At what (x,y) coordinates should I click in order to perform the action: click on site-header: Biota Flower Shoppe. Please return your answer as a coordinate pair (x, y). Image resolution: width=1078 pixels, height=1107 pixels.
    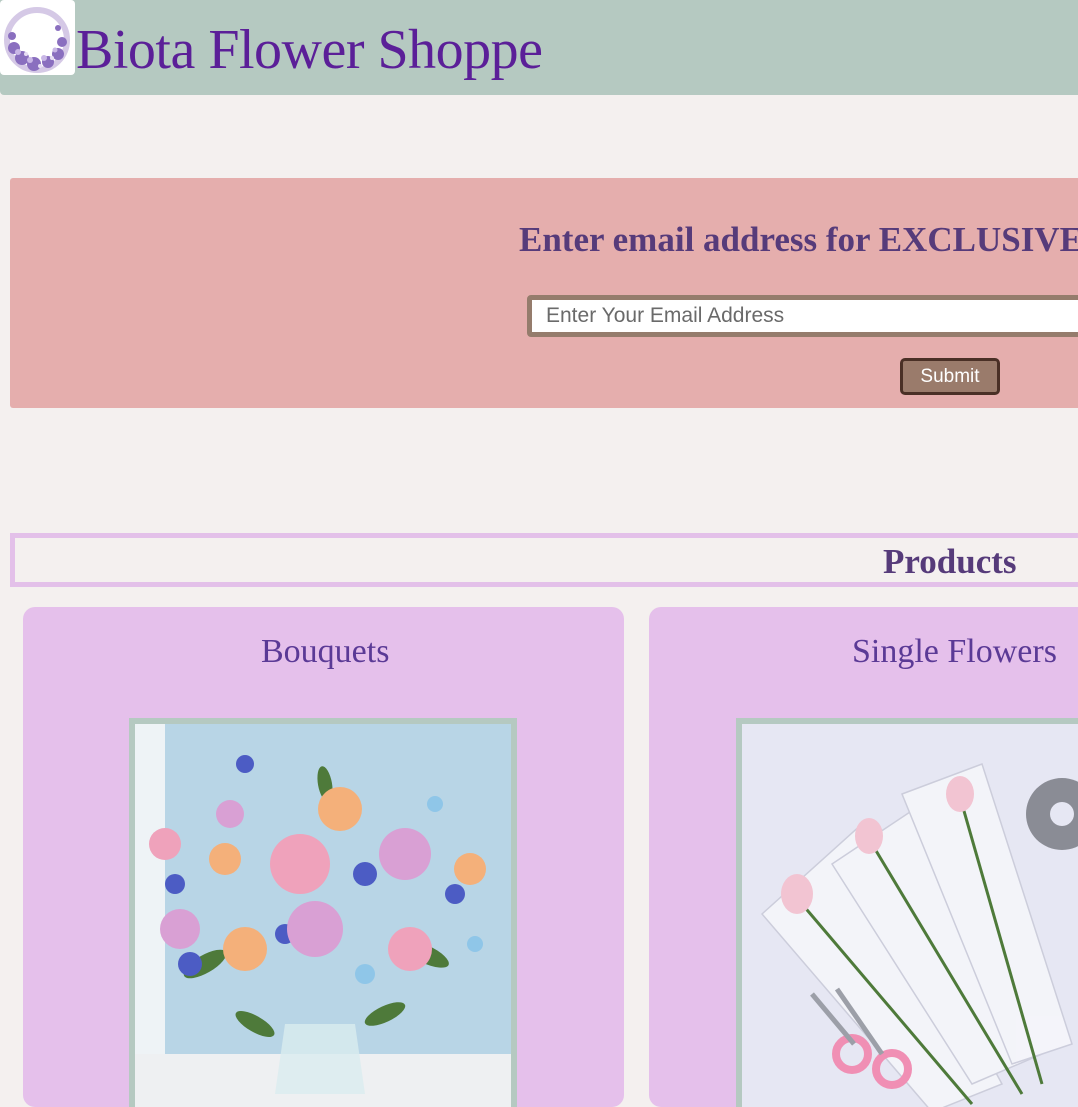
    Looking at the image, I should click on (539, 47).